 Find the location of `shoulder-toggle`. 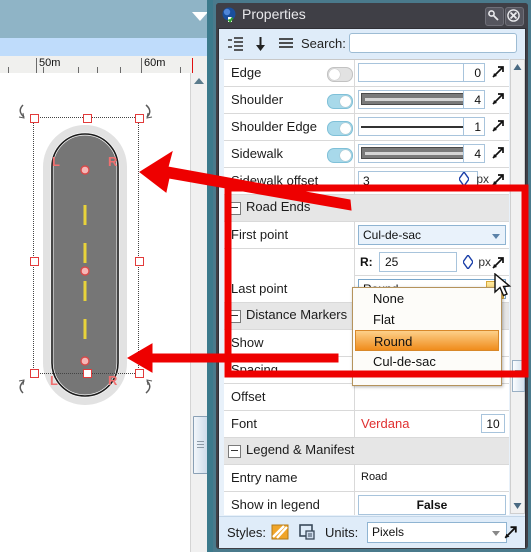

shoulder-toggle is located at coordinates (340, 101).